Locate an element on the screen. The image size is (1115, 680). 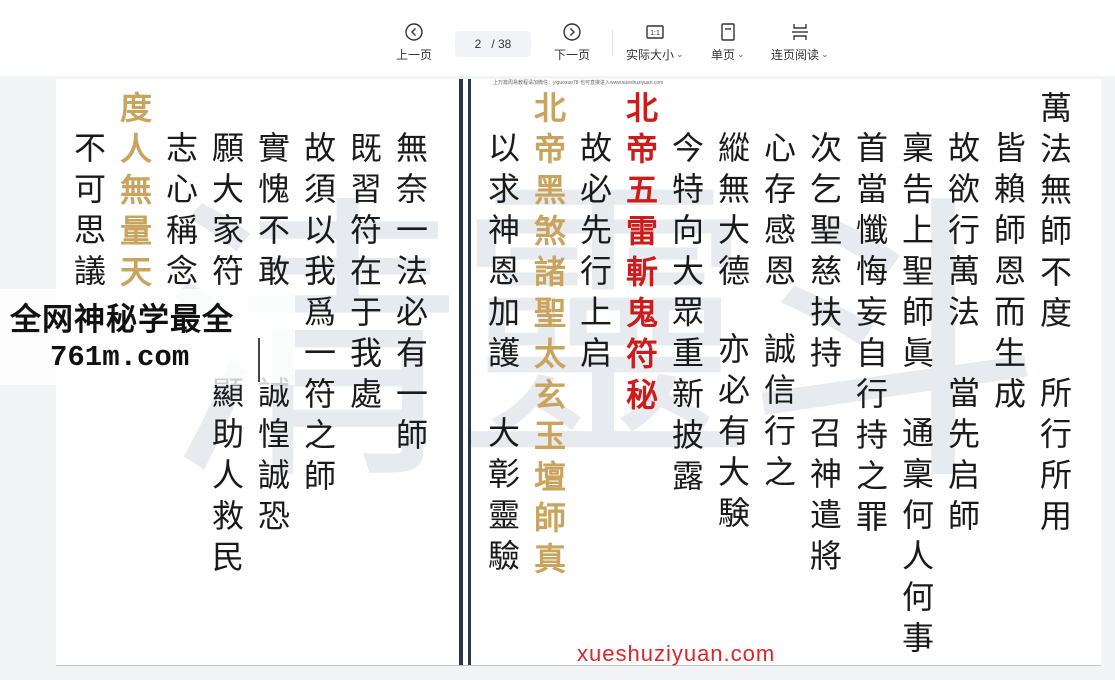
chevron-right-circle-icon is located at coordinates (572, 32).